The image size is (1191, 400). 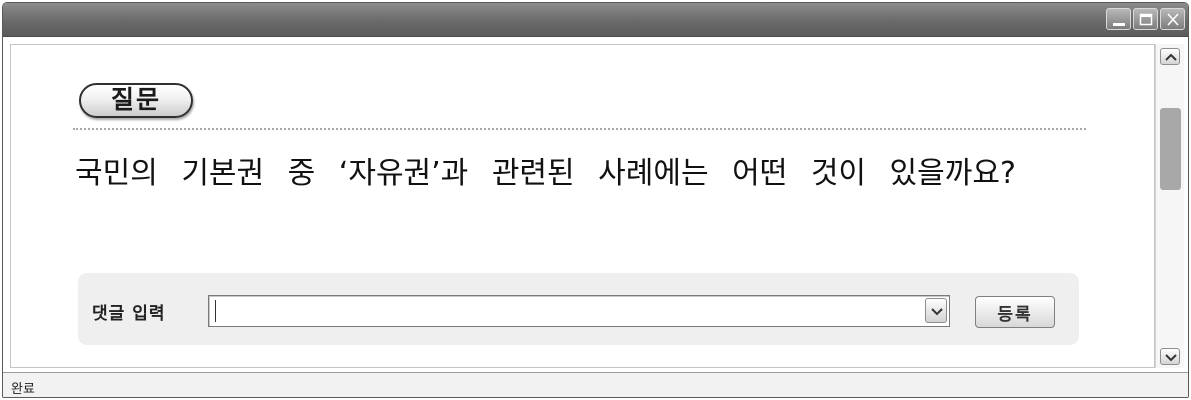 What do you see at coordinates (1172, 19) in the screenshot?
I see `close-icon` at bounding box center [1172, 19].